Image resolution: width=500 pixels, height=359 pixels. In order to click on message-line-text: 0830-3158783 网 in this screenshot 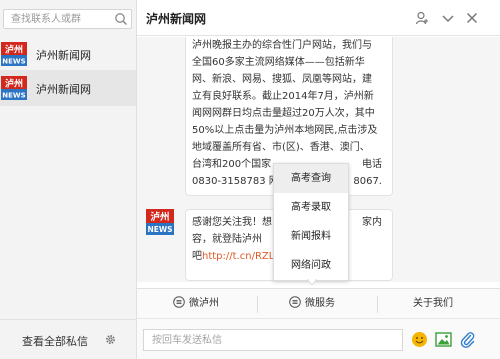, I will do `click(235, 181)`.